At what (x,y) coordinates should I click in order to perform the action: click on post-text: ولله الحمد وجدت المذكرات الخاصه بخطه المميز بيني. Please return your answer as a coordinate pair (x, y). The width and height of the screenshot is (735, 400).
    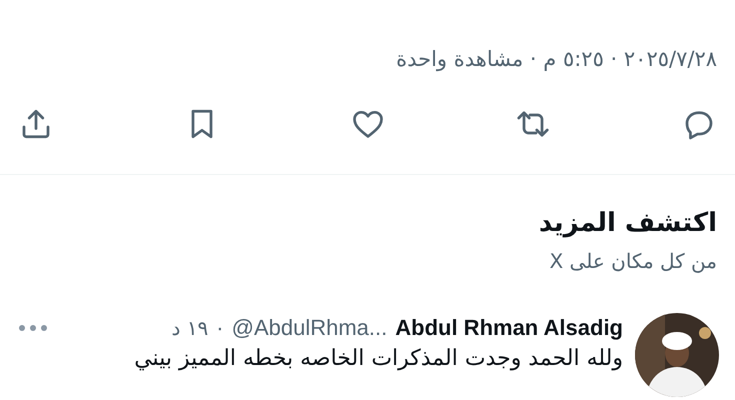
    Looking at the image, I should click on (378, 359).